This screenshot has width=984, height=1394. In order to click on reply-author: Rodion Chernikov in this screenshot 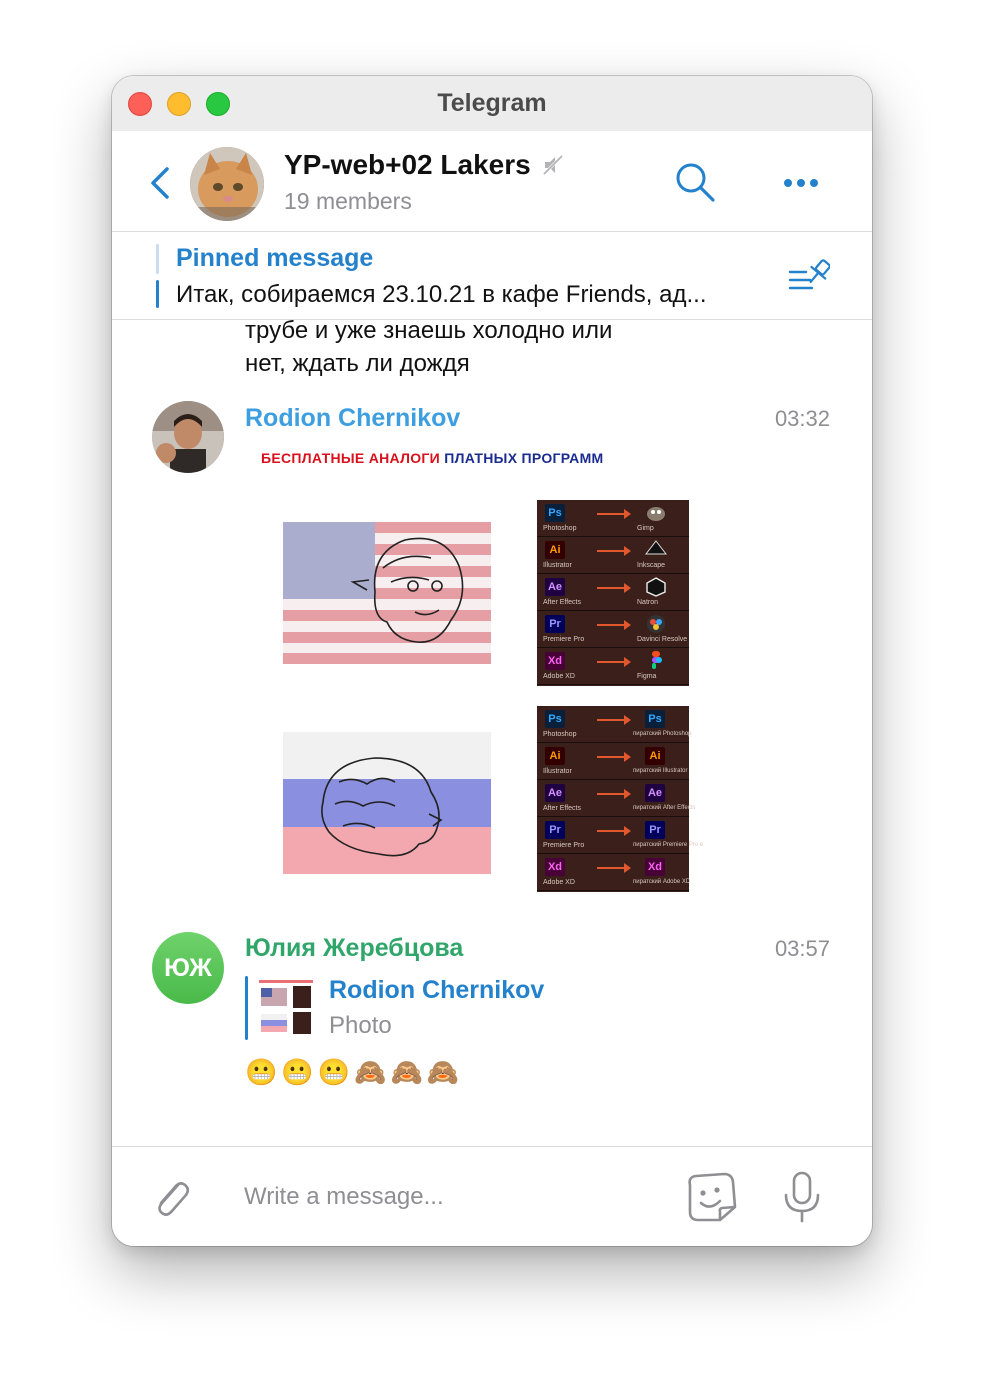, I will do `click(437, 990)`.